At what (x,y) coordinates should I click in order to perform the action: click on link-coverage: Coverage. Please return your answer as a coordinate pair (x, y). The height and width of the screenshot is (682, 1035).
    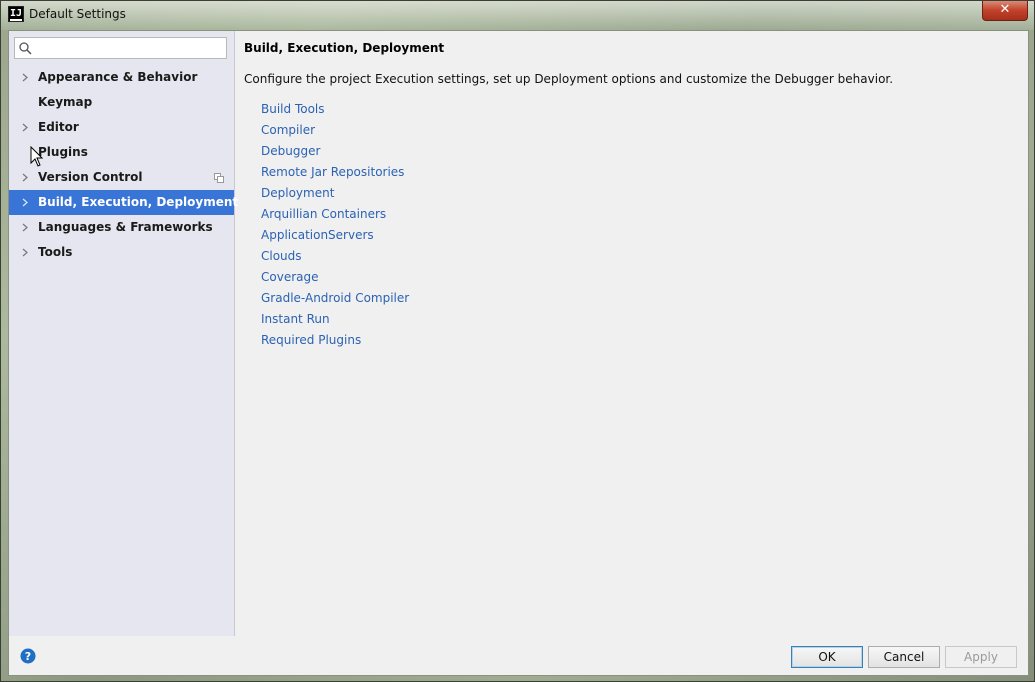
    Looking at the image, I should click on (335, 277).